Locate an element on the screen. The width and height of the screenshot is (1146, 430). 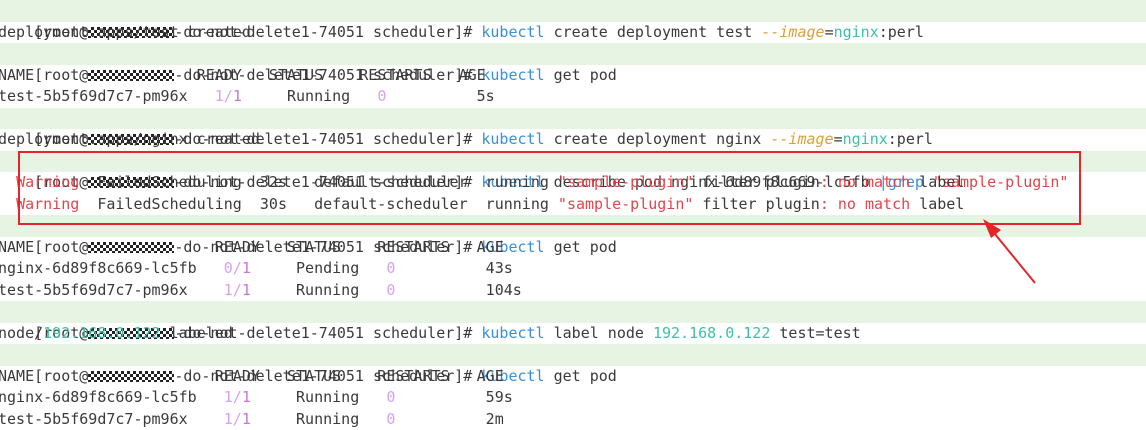
node-ip: 192.168.0.122 is located at coordinates (101, 333).